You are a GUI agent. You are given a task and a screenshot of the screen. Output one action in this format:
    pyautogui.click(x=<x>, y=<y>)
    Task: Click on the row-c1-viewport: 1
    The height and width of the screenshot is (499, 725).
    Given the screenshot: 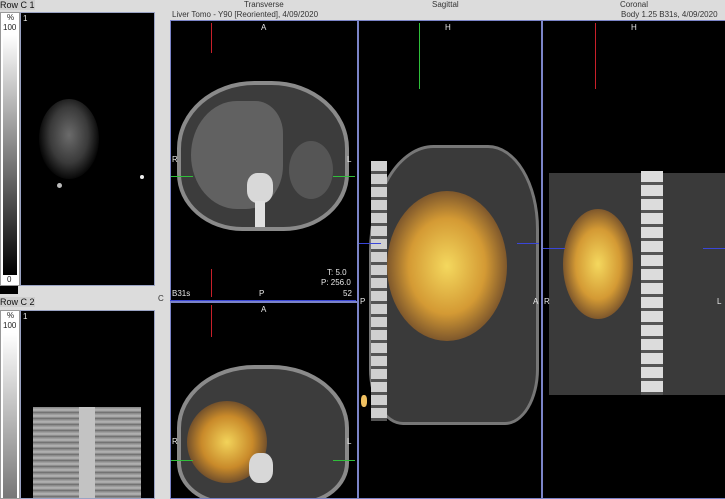 What is the action you would take?
    pyautogui.click(x=87, y=149)
    